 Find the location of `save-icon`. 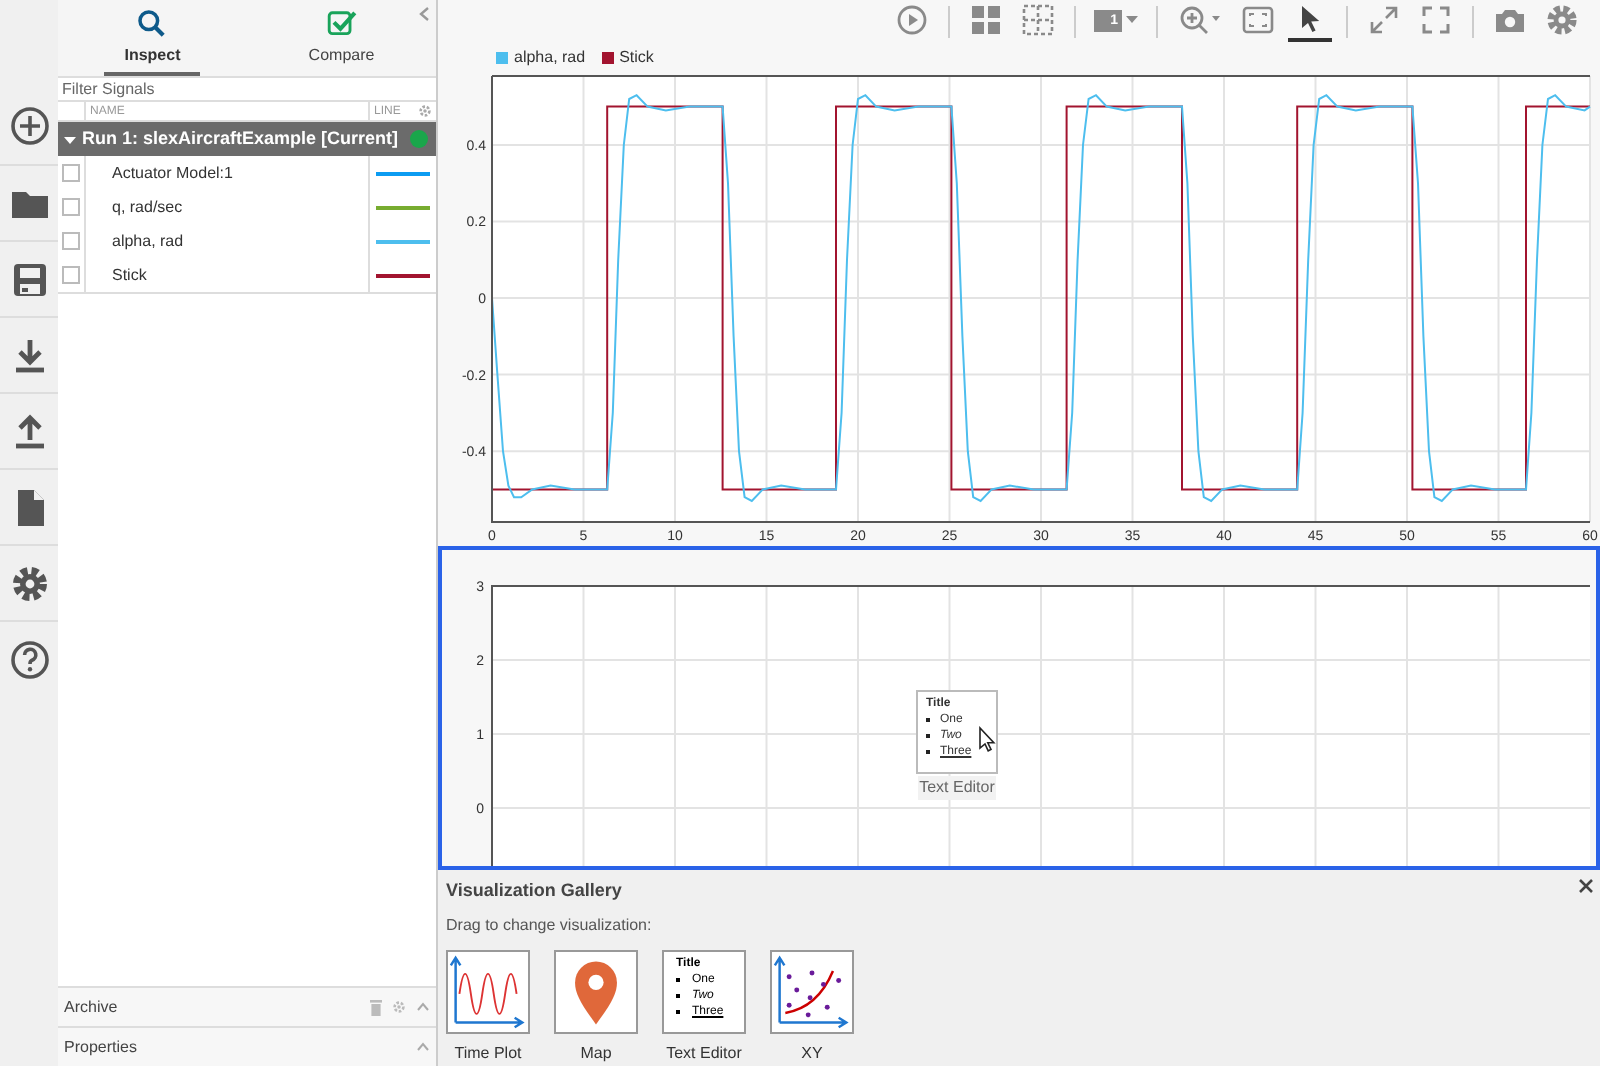

save-icon is located at coordinates (29, 279).